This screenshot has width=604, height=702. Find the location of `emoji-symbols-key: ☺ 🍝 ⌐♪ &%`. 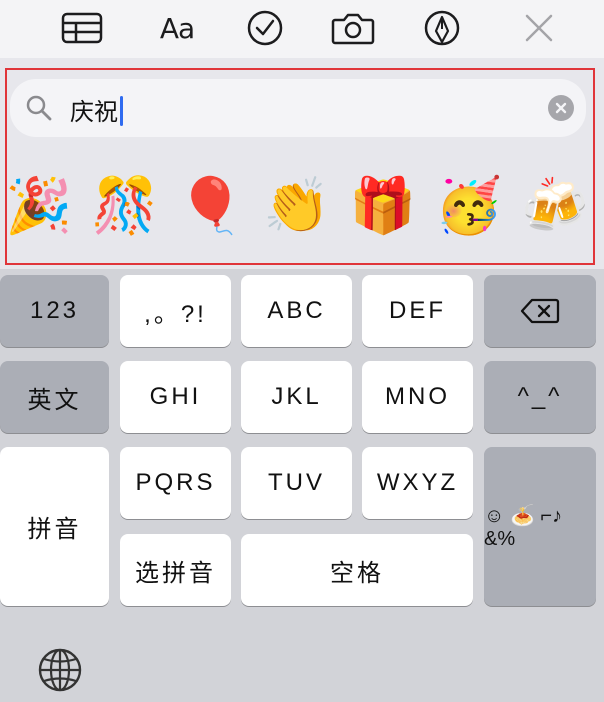

emoji-symbols-key: ☺ 🍝 ⌐♪ &% is located at coordinates (540, 526).